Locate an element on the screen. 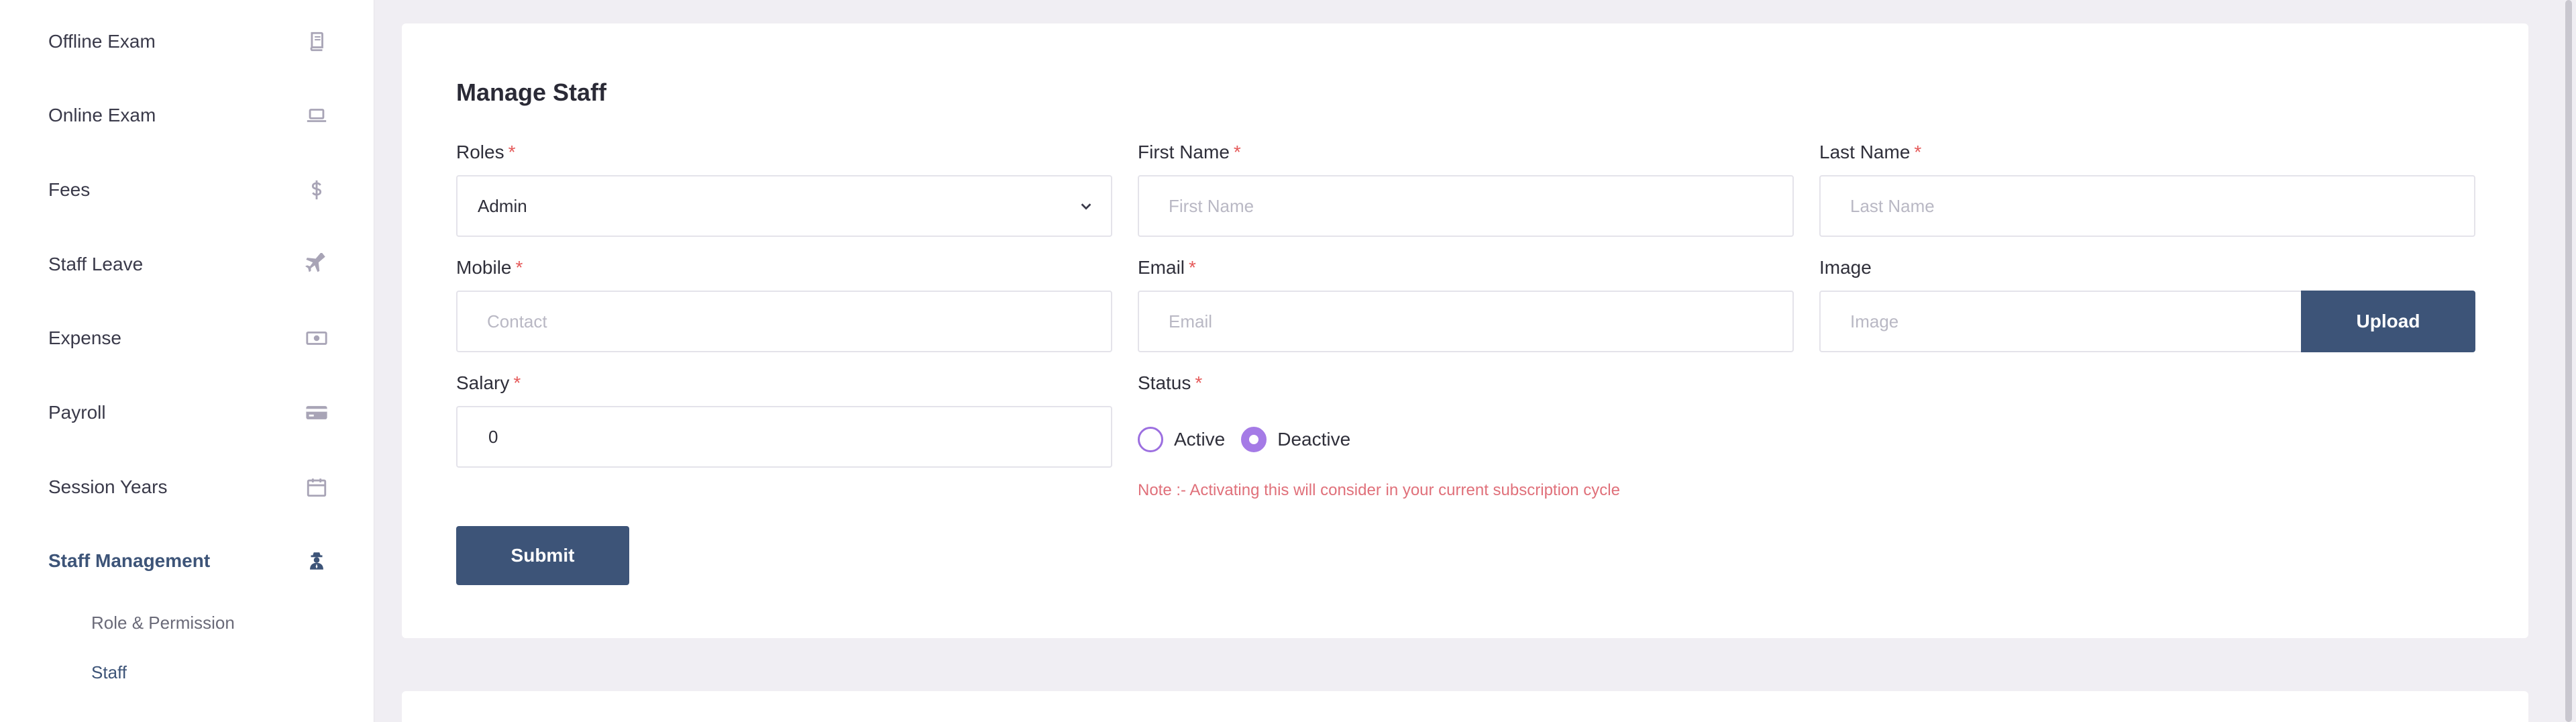  status-active-label: Active is located at coordinates (1200, 439).